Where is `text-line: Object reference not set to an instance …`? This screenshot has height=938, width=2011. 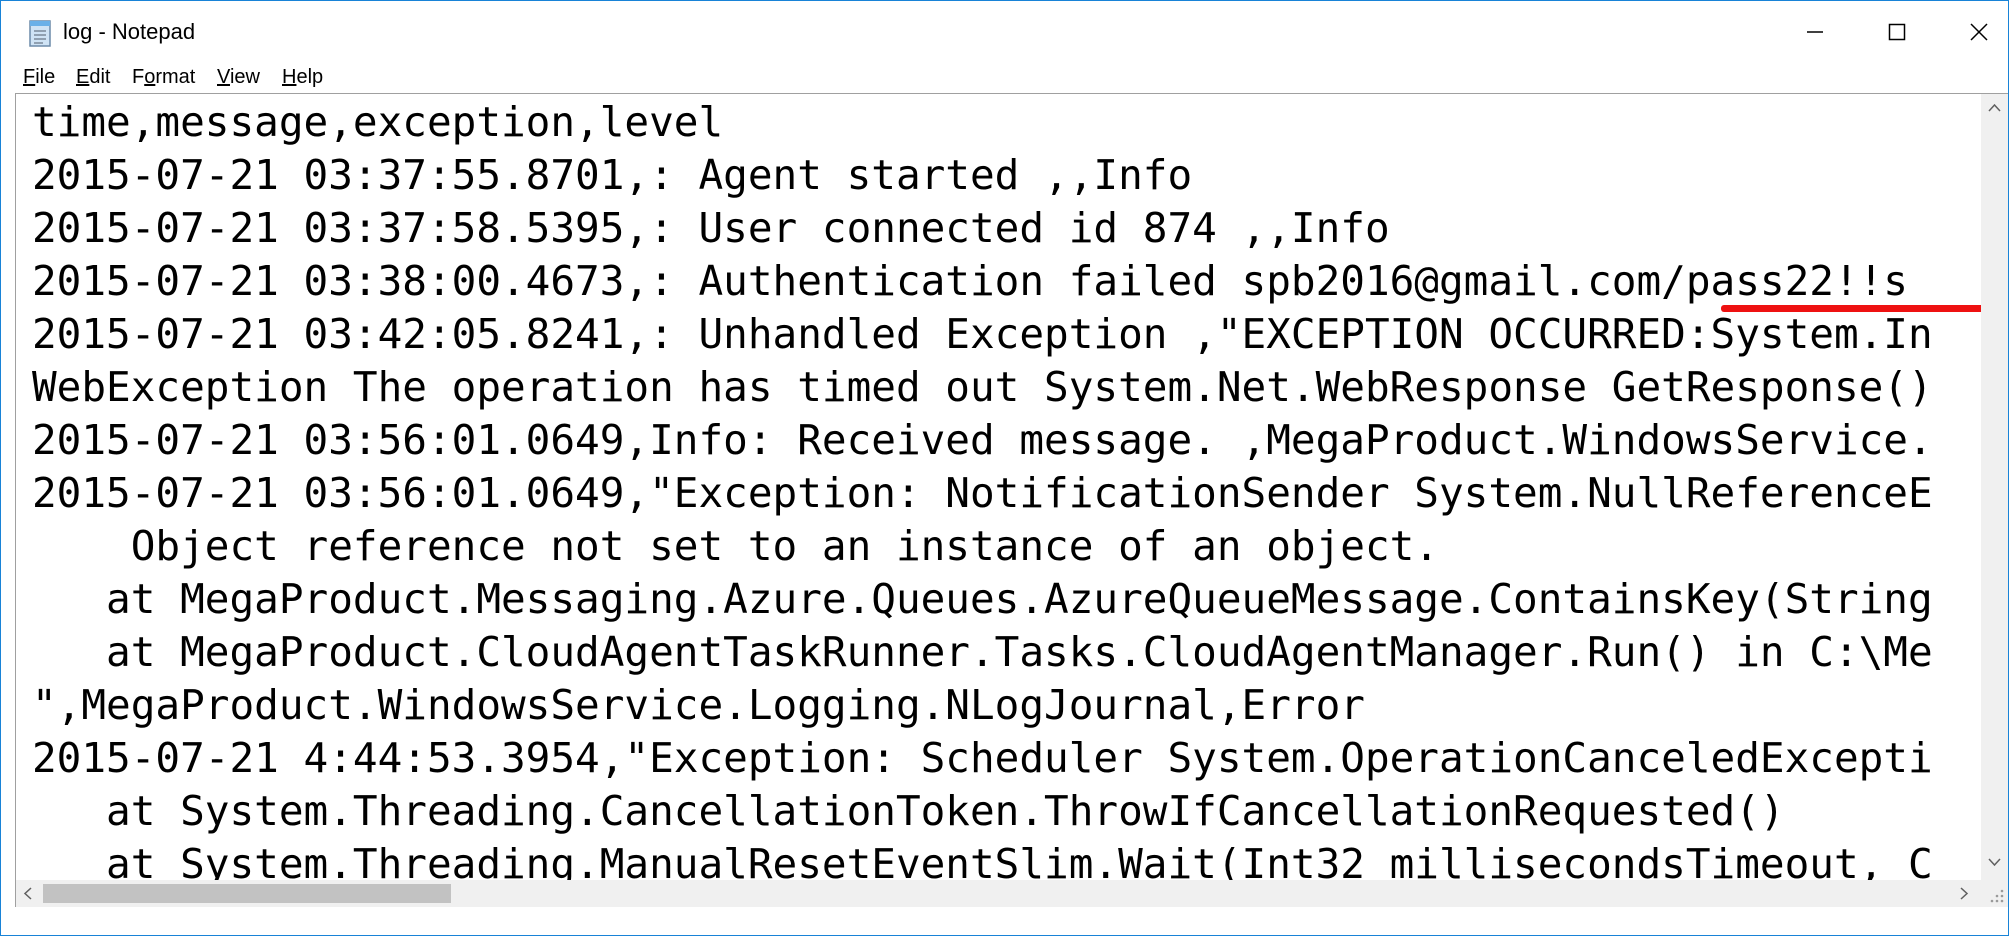
text-line: Object reference not set to an instance … is located at coordinates (735, 546).